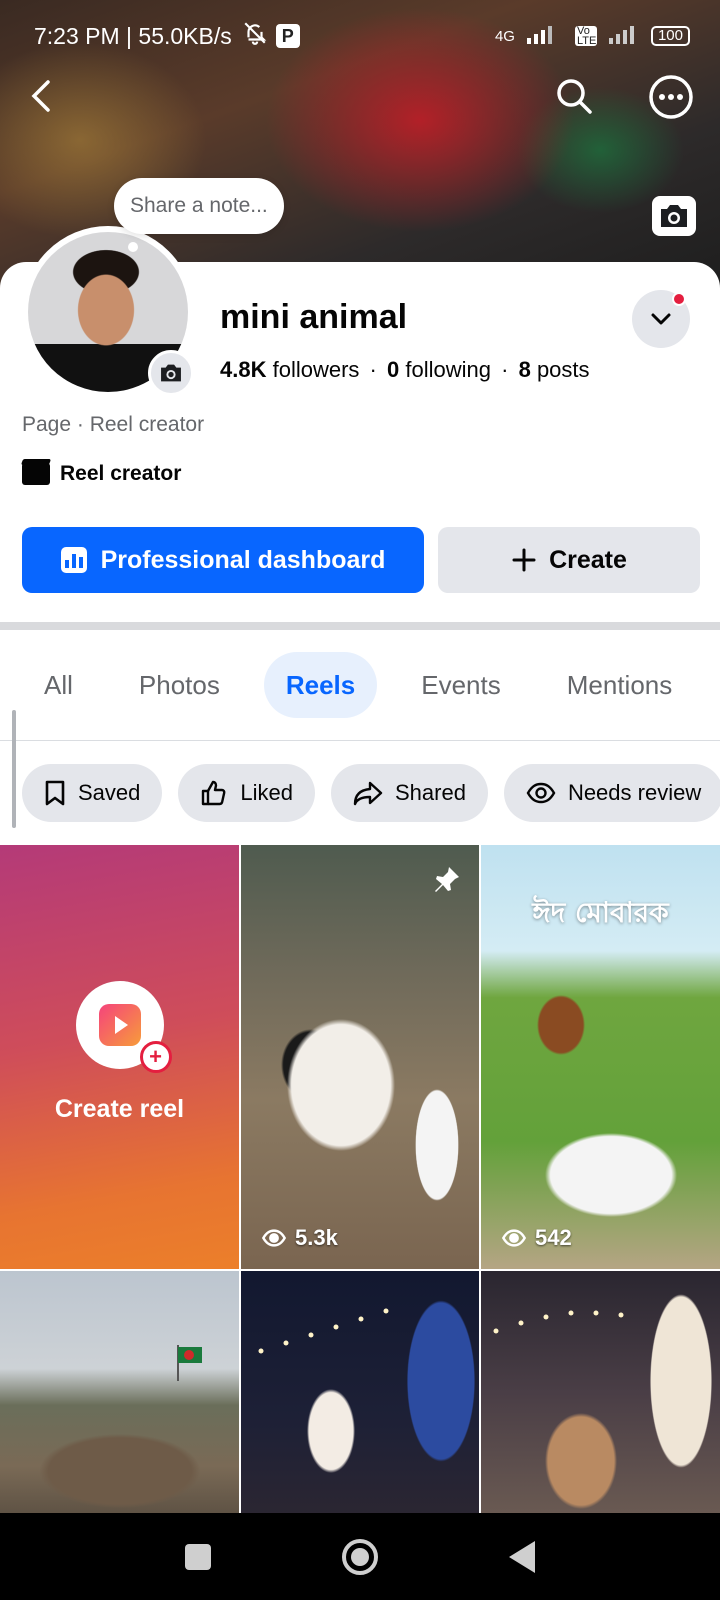 The height and width of the screenshot is (1600, 720). Describe the element at coordinates (524, 560) in the screenshot. I see `plus-icon` at that location.